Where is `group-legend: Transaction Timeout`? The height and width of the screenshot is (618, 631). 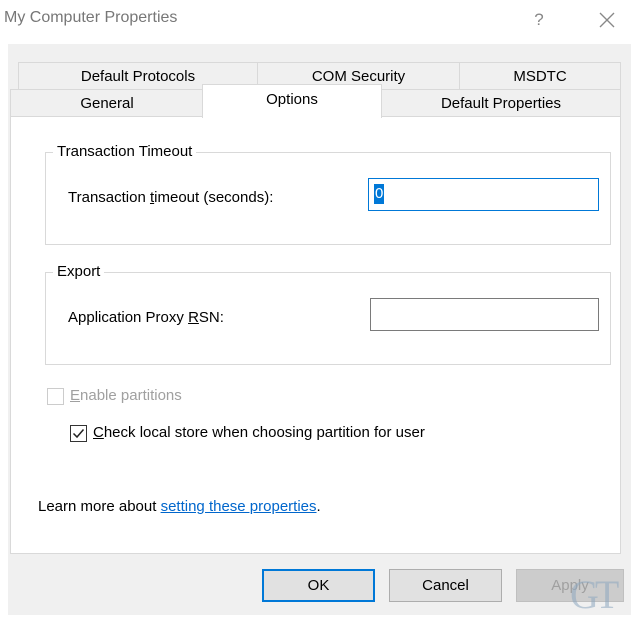 group-legend: Transaction Timeout is located at coordinates (125, 152).